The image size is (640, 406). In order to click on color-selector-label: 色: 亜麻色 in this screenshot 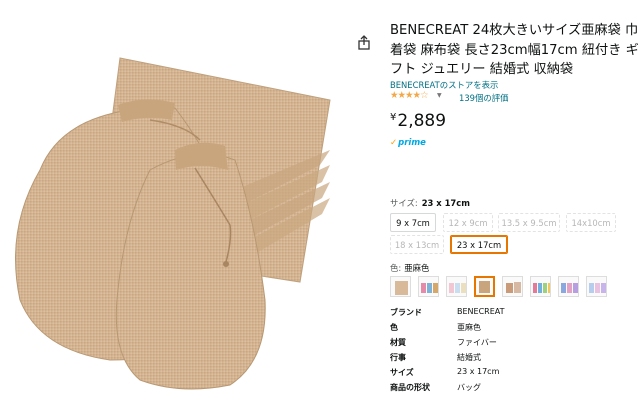, I will do `click(409, 268)`.